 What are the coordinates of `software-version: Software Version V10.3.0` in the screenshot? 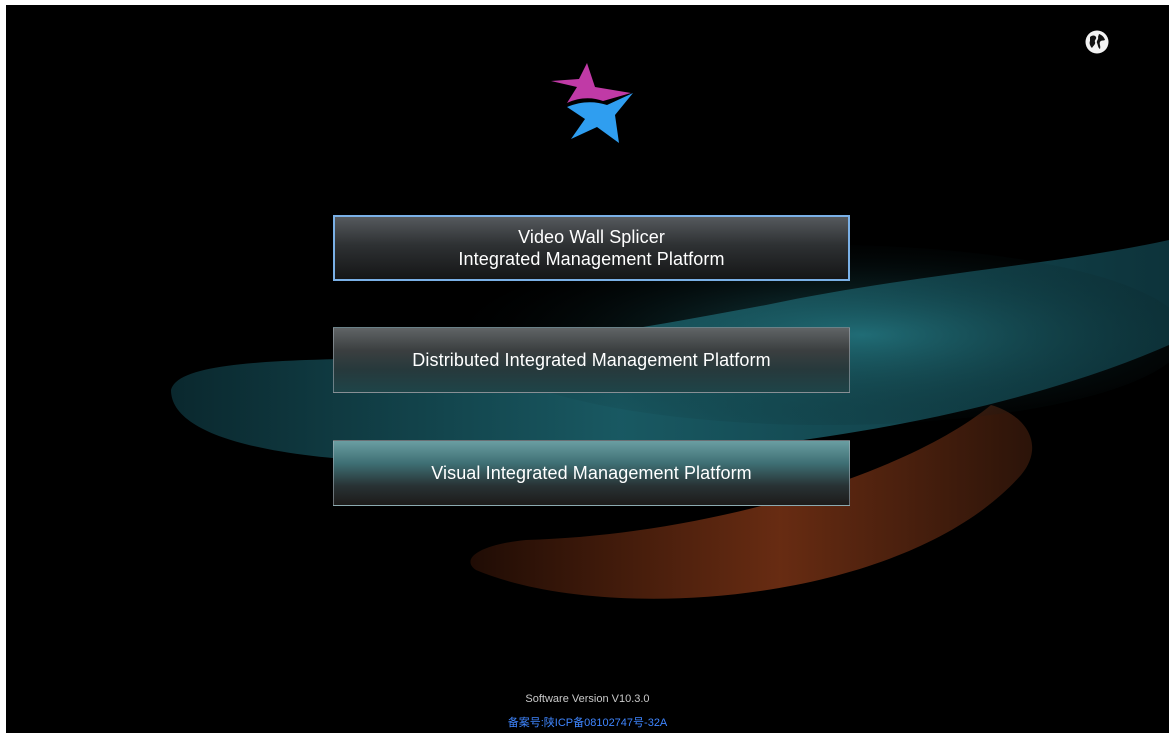 It's located at (587, 699).